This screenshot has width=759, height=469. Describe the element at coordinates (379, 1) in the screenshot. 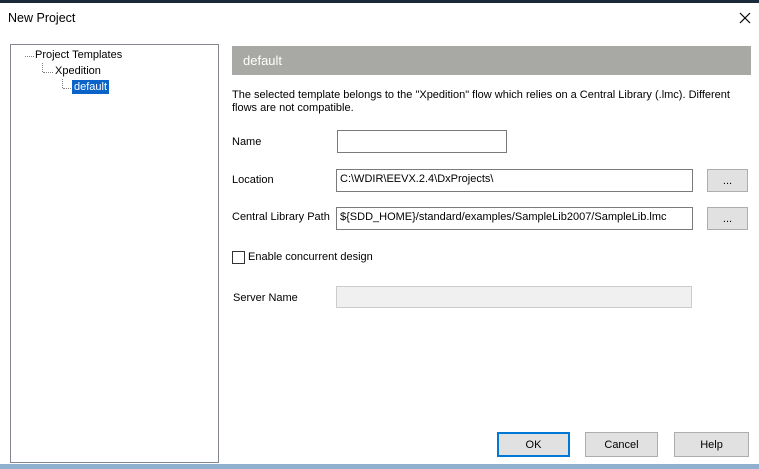

I see `screen-top-edge` at that location.